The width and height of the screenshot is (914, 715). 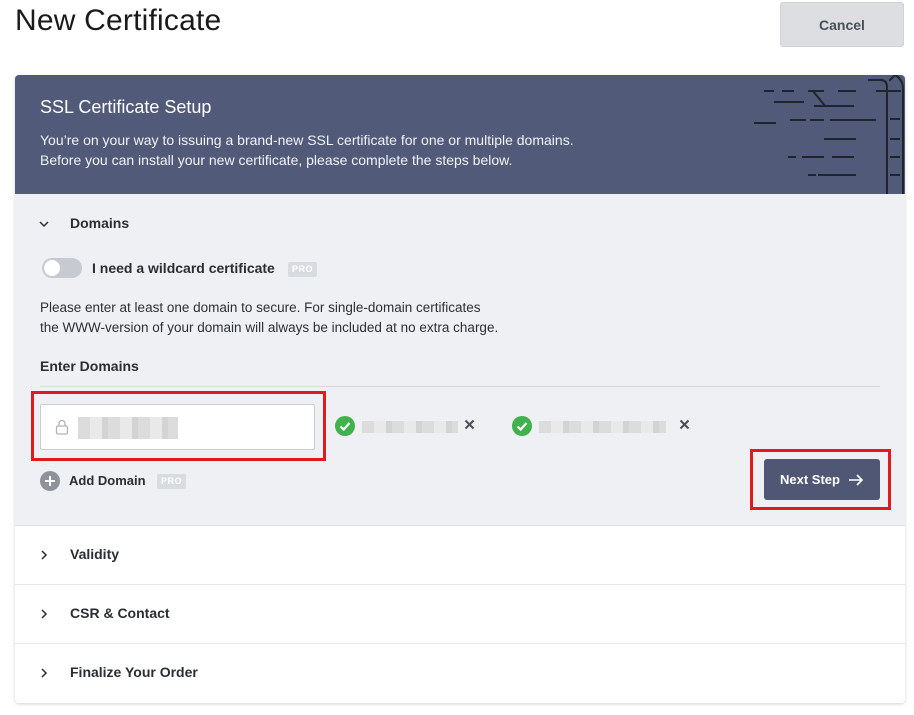 What do you see at coordinates (128, 428) in the screenshot?
I see `domain-input-value` at bounding box center [128, 428].